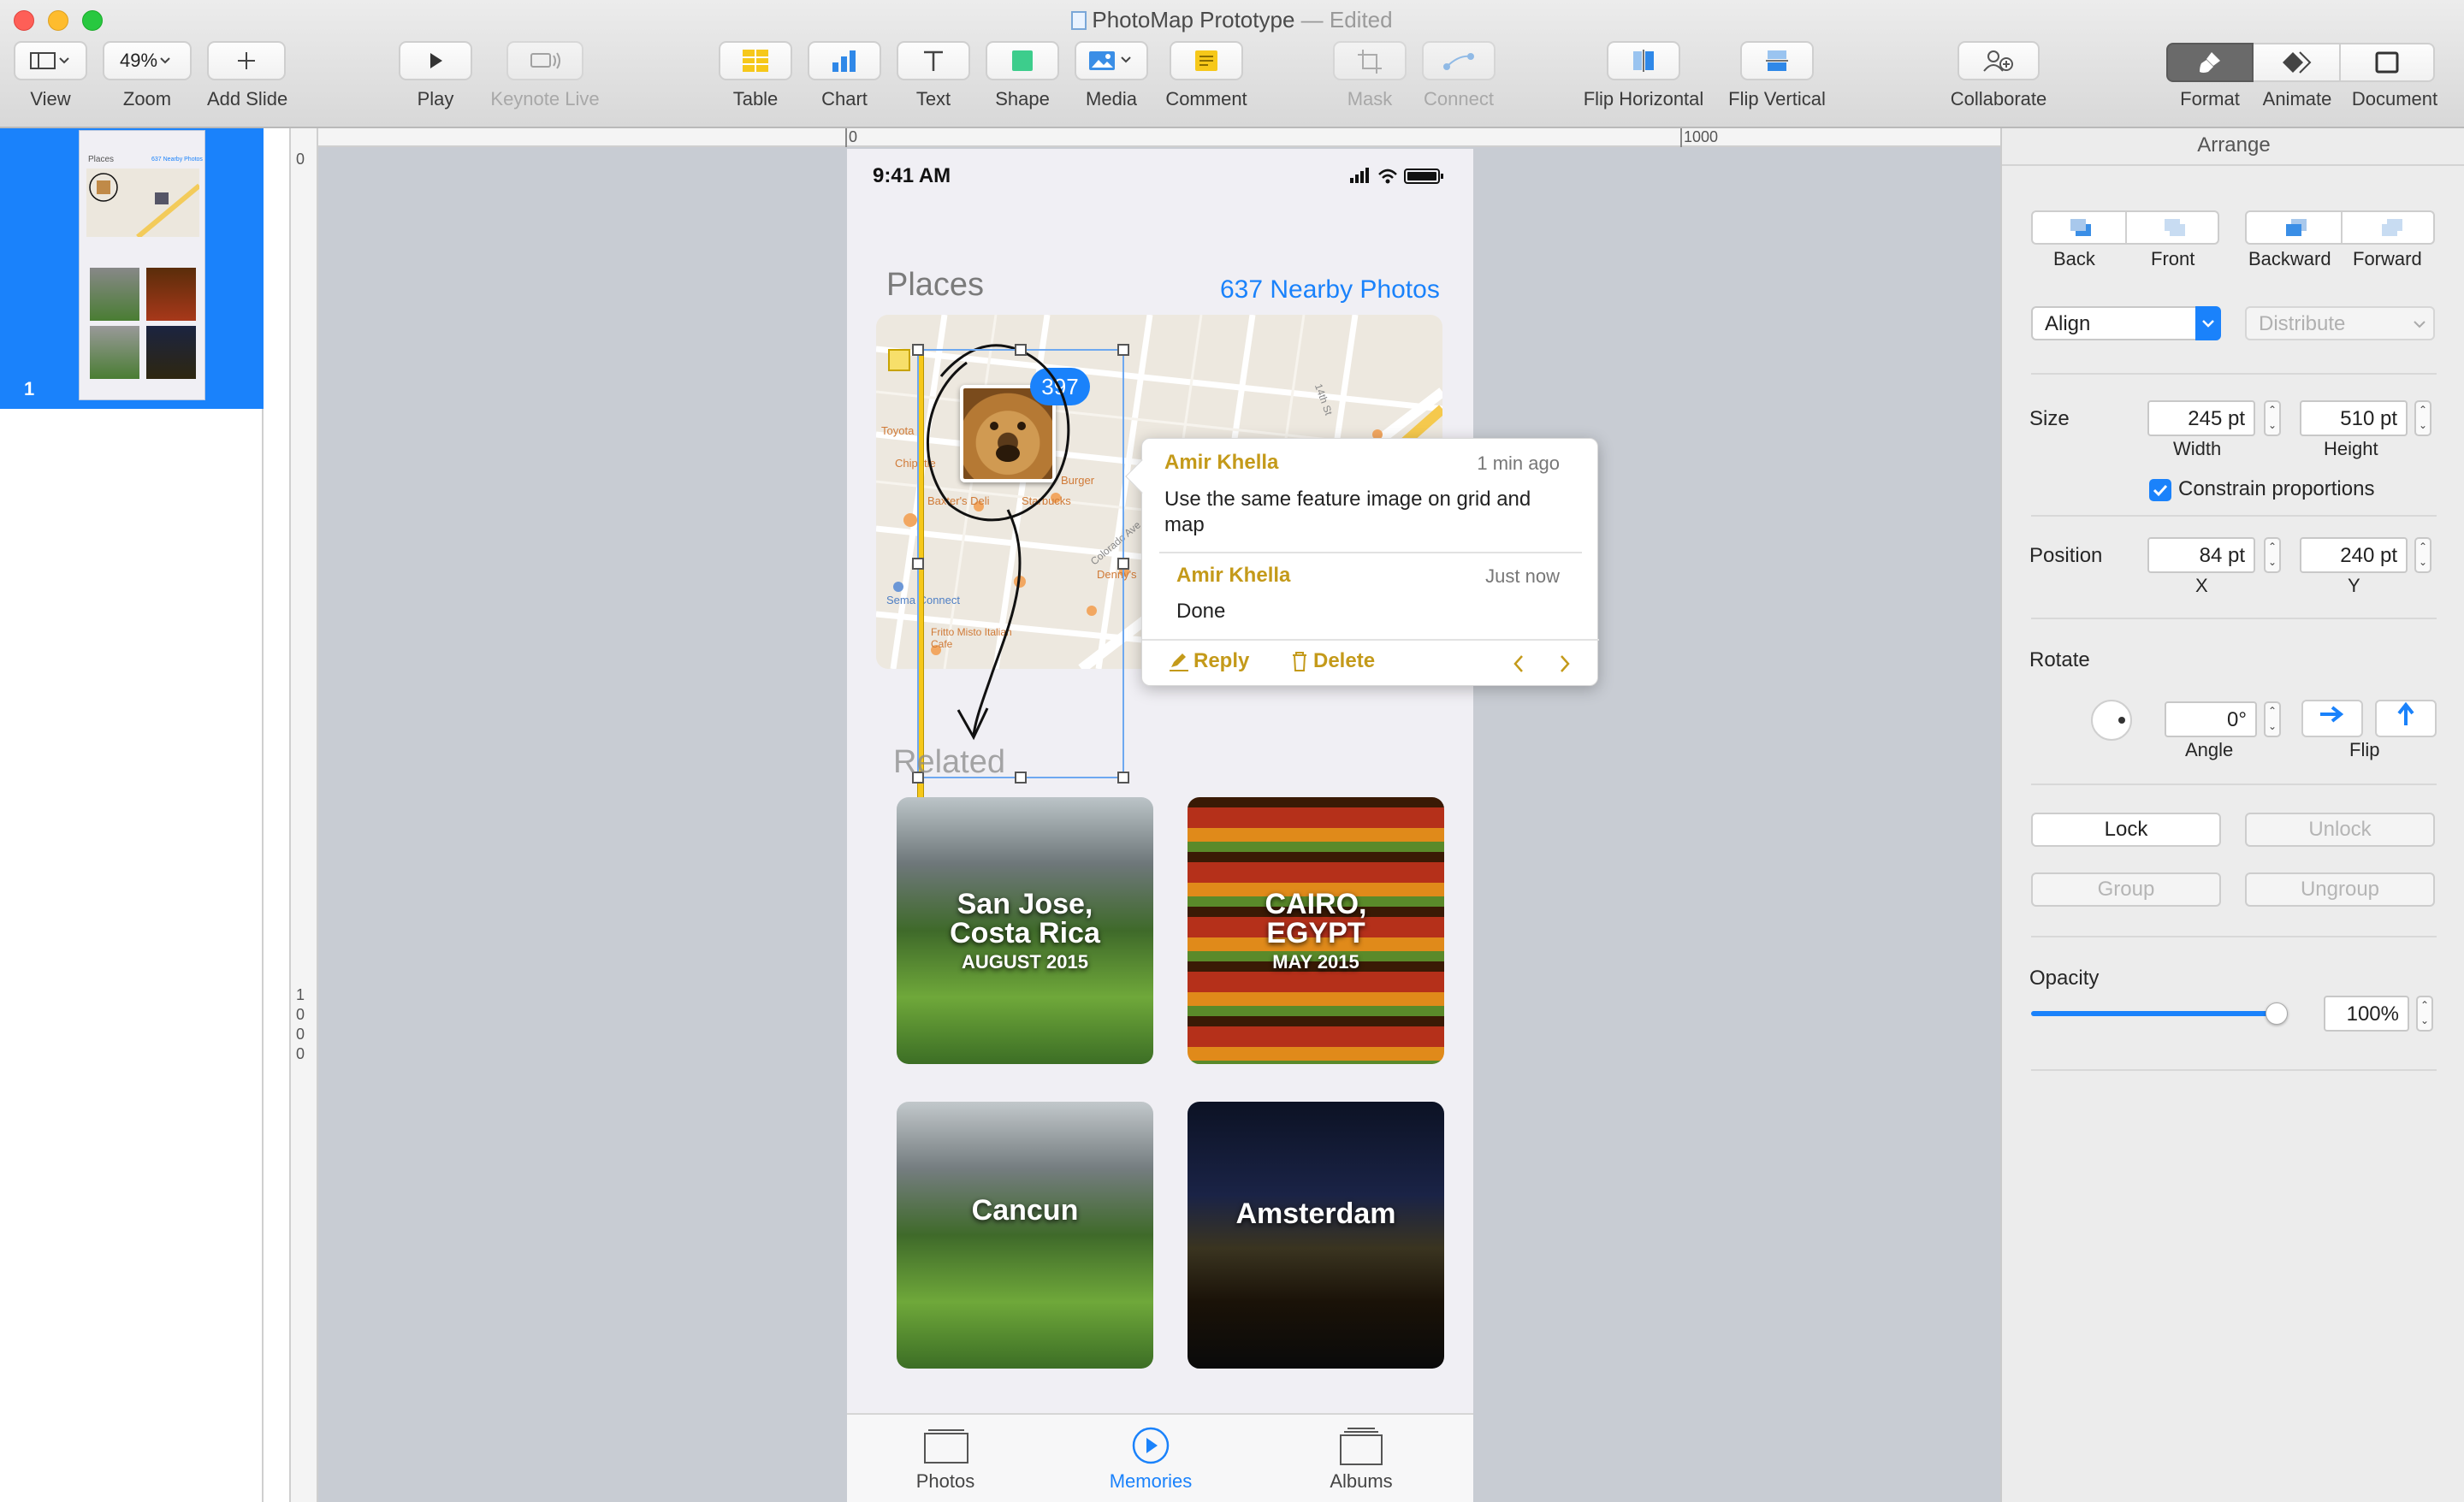 This screenshot has width=2464, height=1502. What do you see at coordinates (2201, 418) in the screenshot?
I see `width-field: 245 pt` at bounding box center [2201, 418].